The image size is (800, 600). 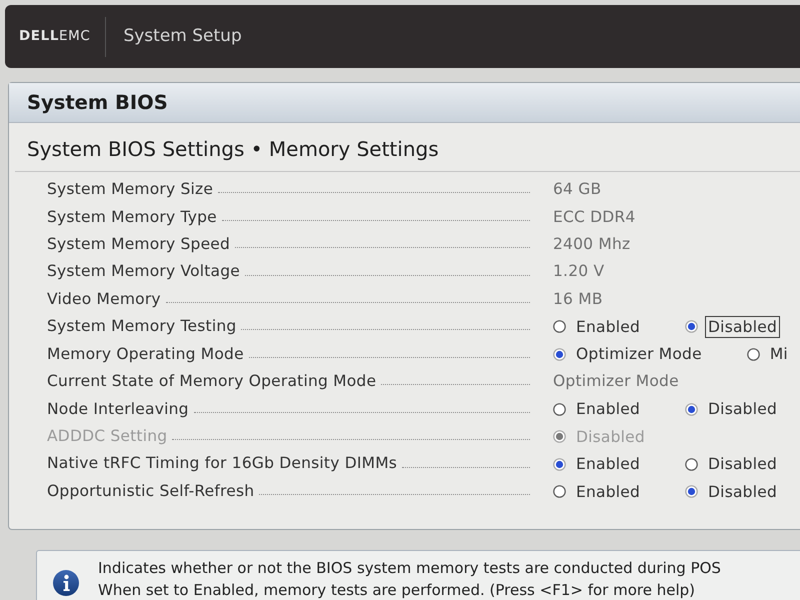 I want to click on setting-label: Current State of Memory Operating Mode, so click(x=211, y=381).